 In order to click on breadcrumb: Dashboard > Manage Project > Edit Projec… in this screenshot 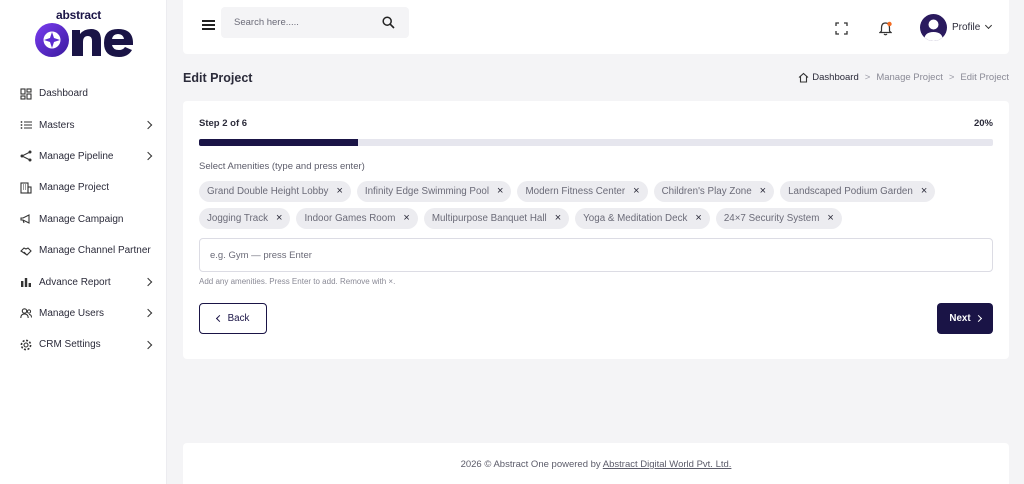, I will do `click(903, 77)`.